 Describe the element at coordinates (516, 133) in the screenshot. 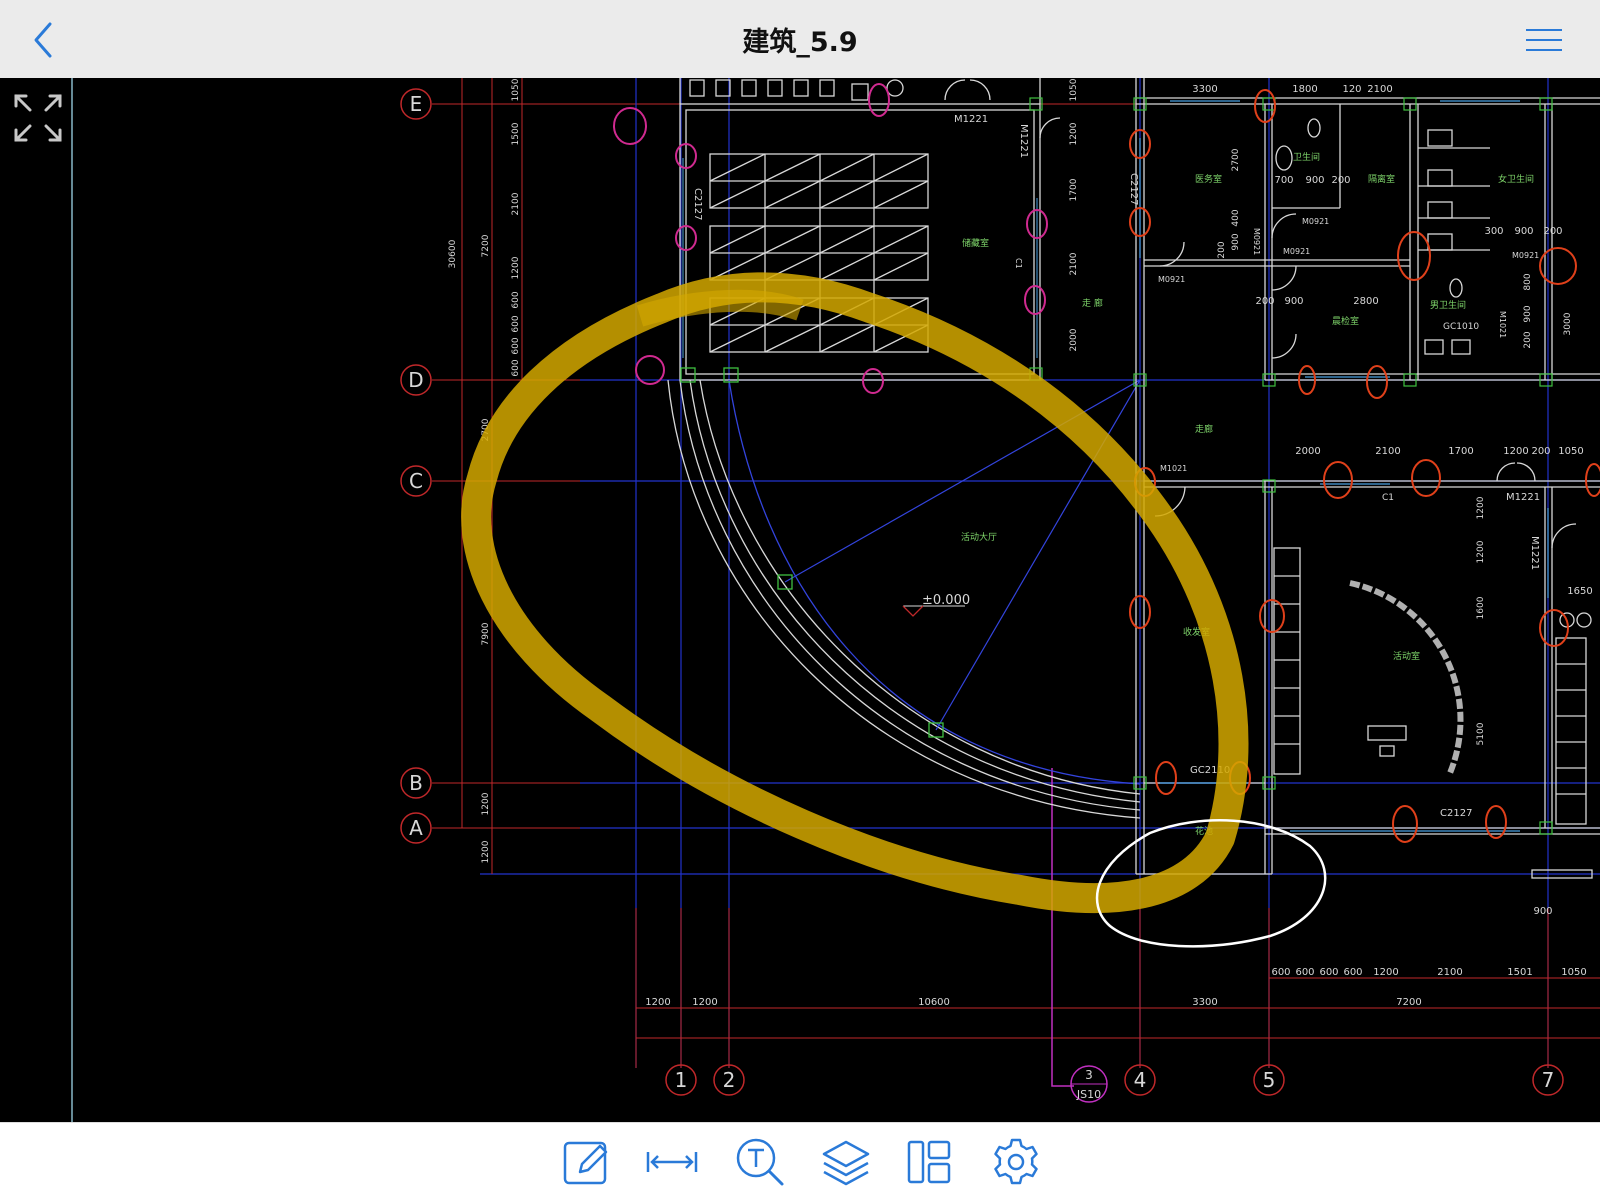

I see `dimension-text: 1500` at that location.